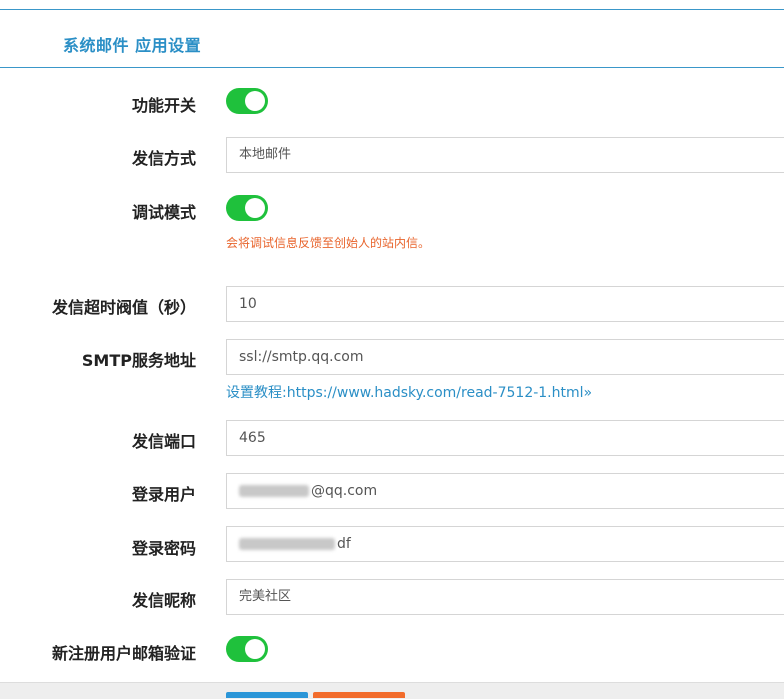 The image size is (784, 699). I want to click on login-password-label: 登录密码, so click(163, 548).